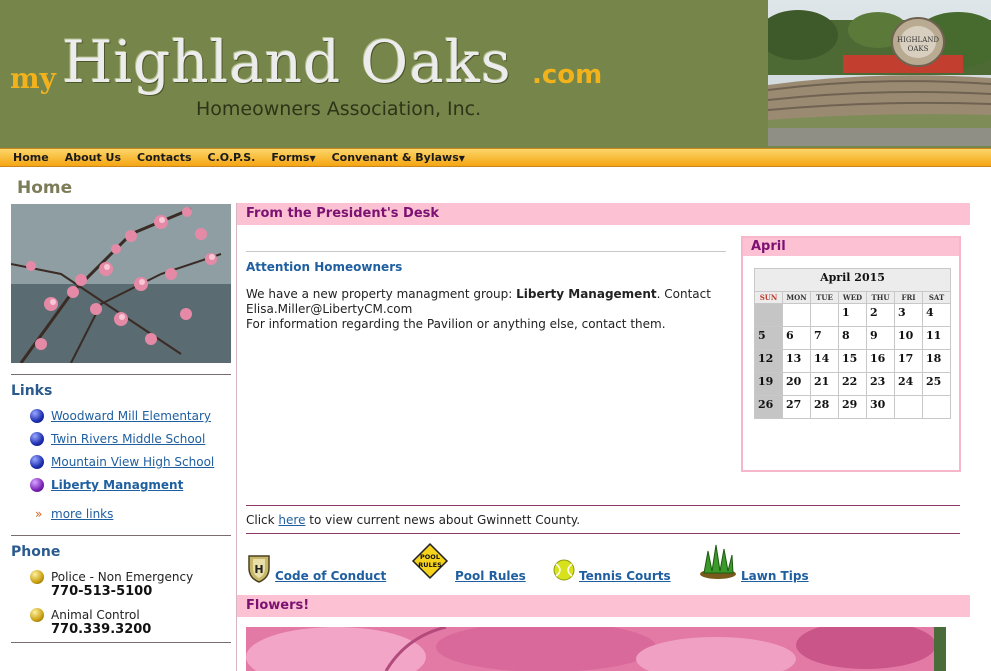  Describe the element at coordinates (486, 251) in the screenshot. I see `content-divider` at that location.